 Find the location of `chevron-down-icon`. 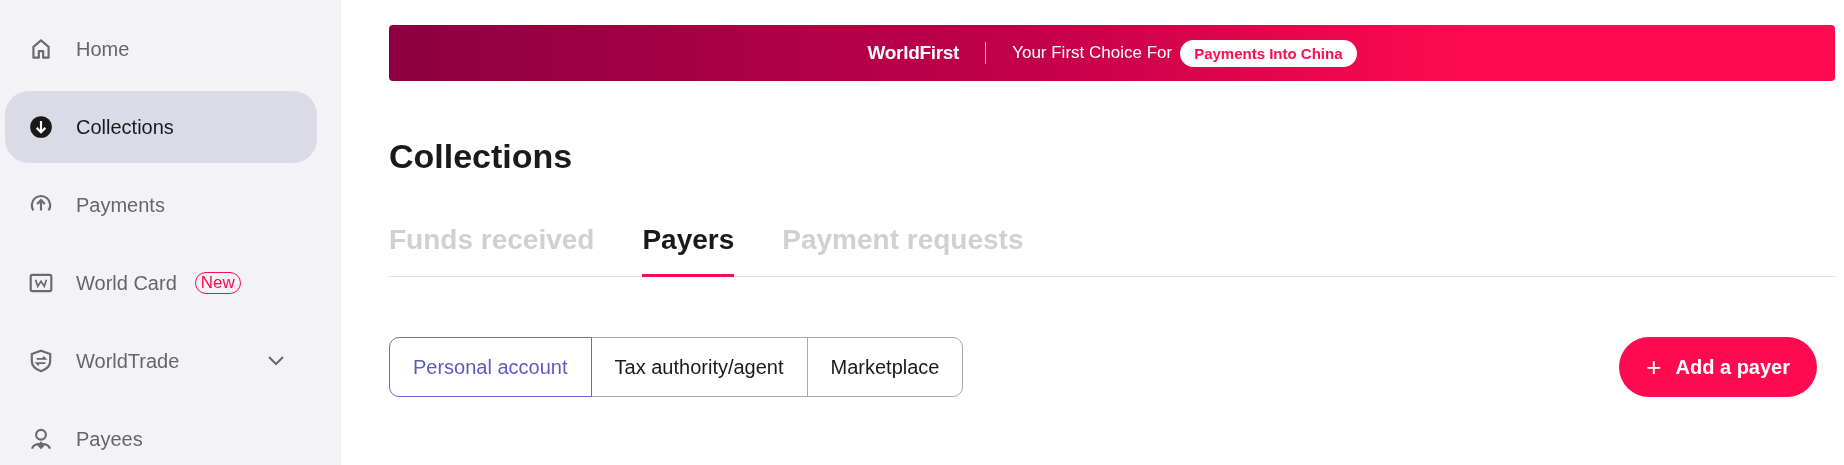

chevron-down-icon is located at coordinates (276, 361).